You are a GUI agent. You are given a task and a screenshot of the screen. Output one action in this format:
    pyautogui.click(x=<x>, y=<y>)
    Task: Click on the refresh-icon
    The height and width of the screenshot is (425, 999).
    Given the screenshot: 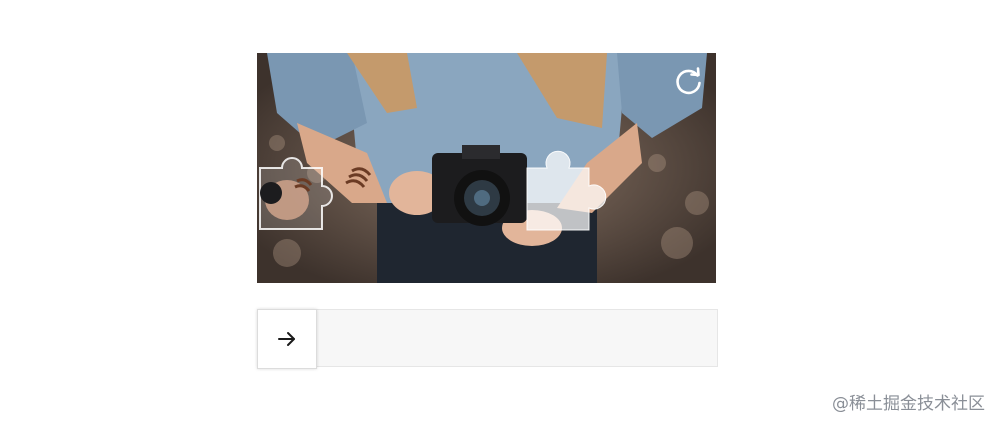 What is the action you would take?
    pyautogui.click(x=688, y=81)
    